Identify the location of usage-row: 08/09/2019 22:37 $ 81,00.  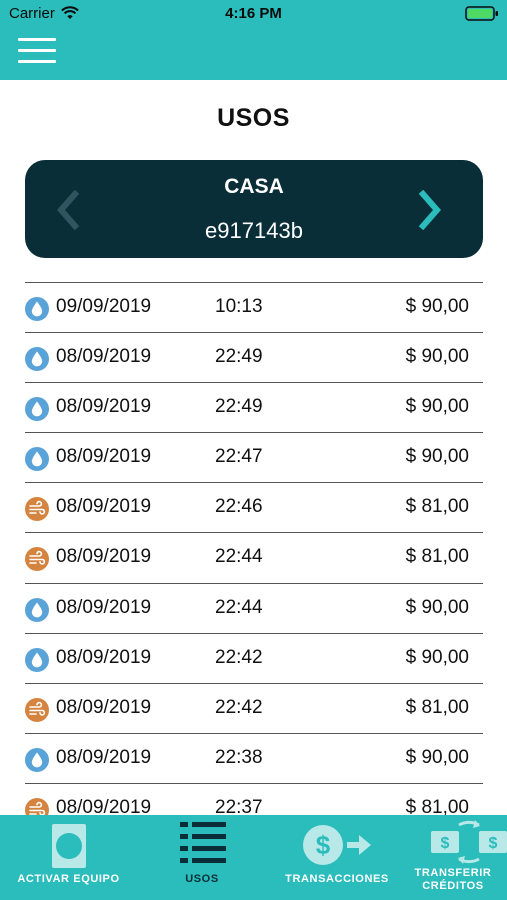
(254, 798).